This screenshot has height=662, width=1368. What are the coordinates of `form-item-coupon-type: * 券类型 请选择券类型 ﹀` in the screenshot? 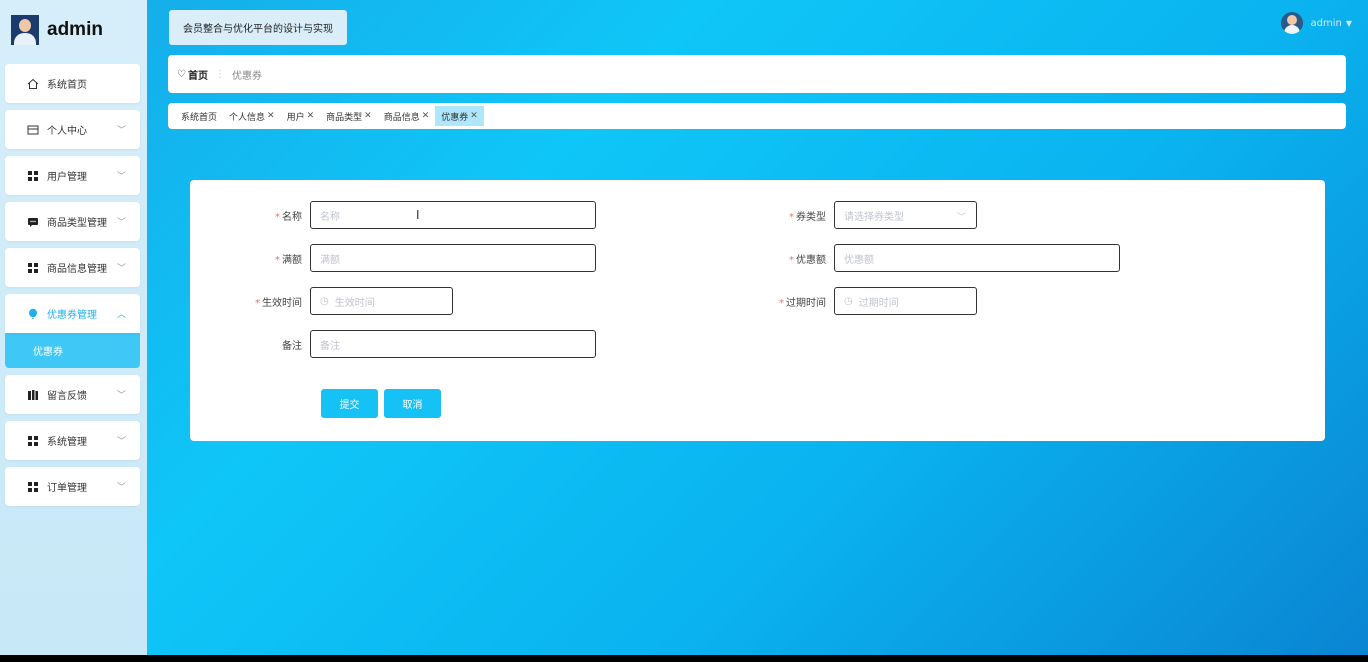 It's located at (845, 215).